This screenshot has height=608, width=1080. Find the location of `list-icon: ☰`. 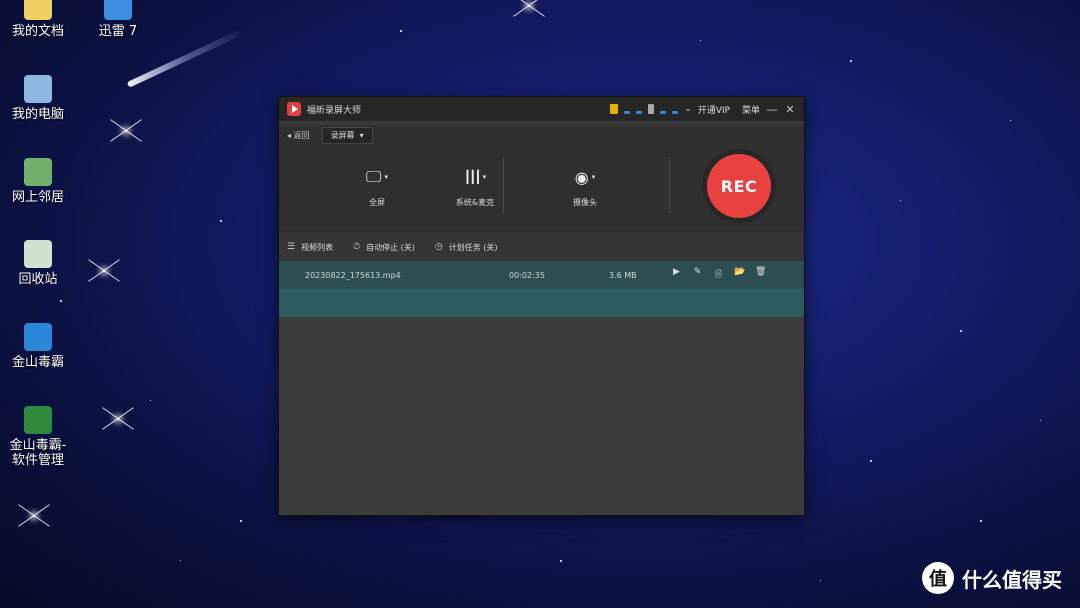

list-icon: ☰ is located at coordinates (291, 247).